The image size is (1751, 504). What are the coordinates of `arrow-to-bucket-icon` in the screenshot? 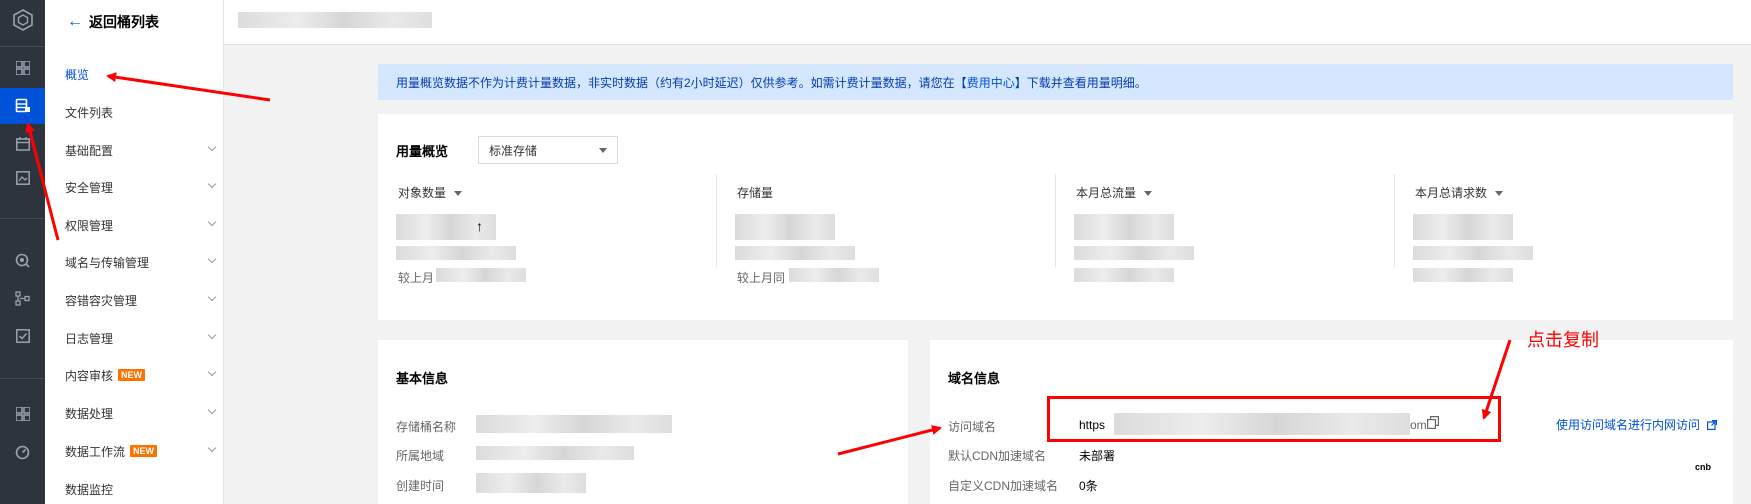 It's located at (42, 181).